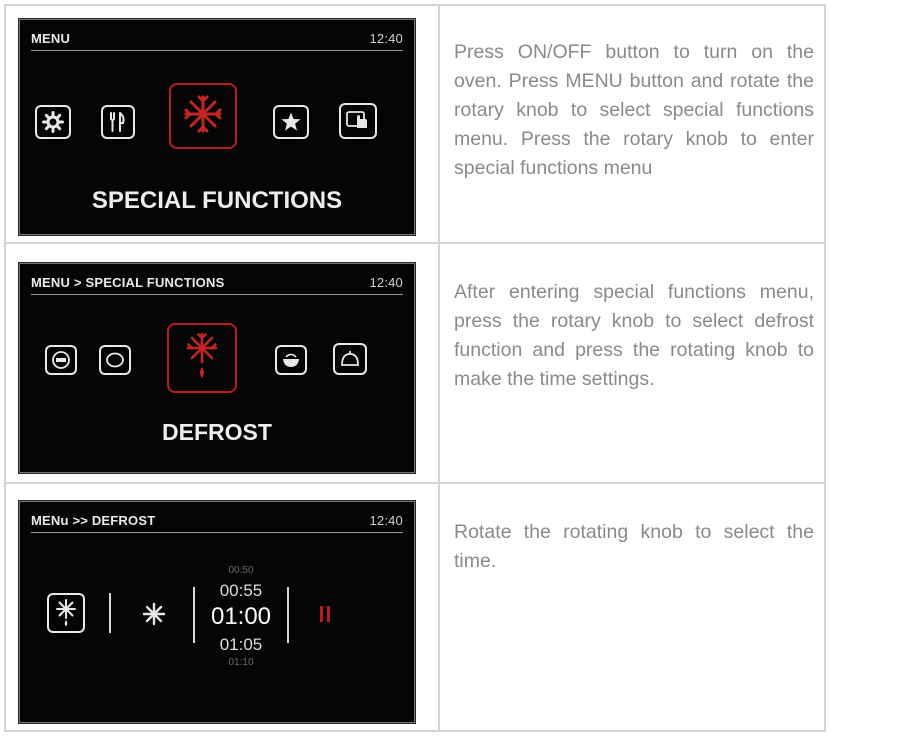  I want to click on selected-tile-snowflake, so click(203, 116).